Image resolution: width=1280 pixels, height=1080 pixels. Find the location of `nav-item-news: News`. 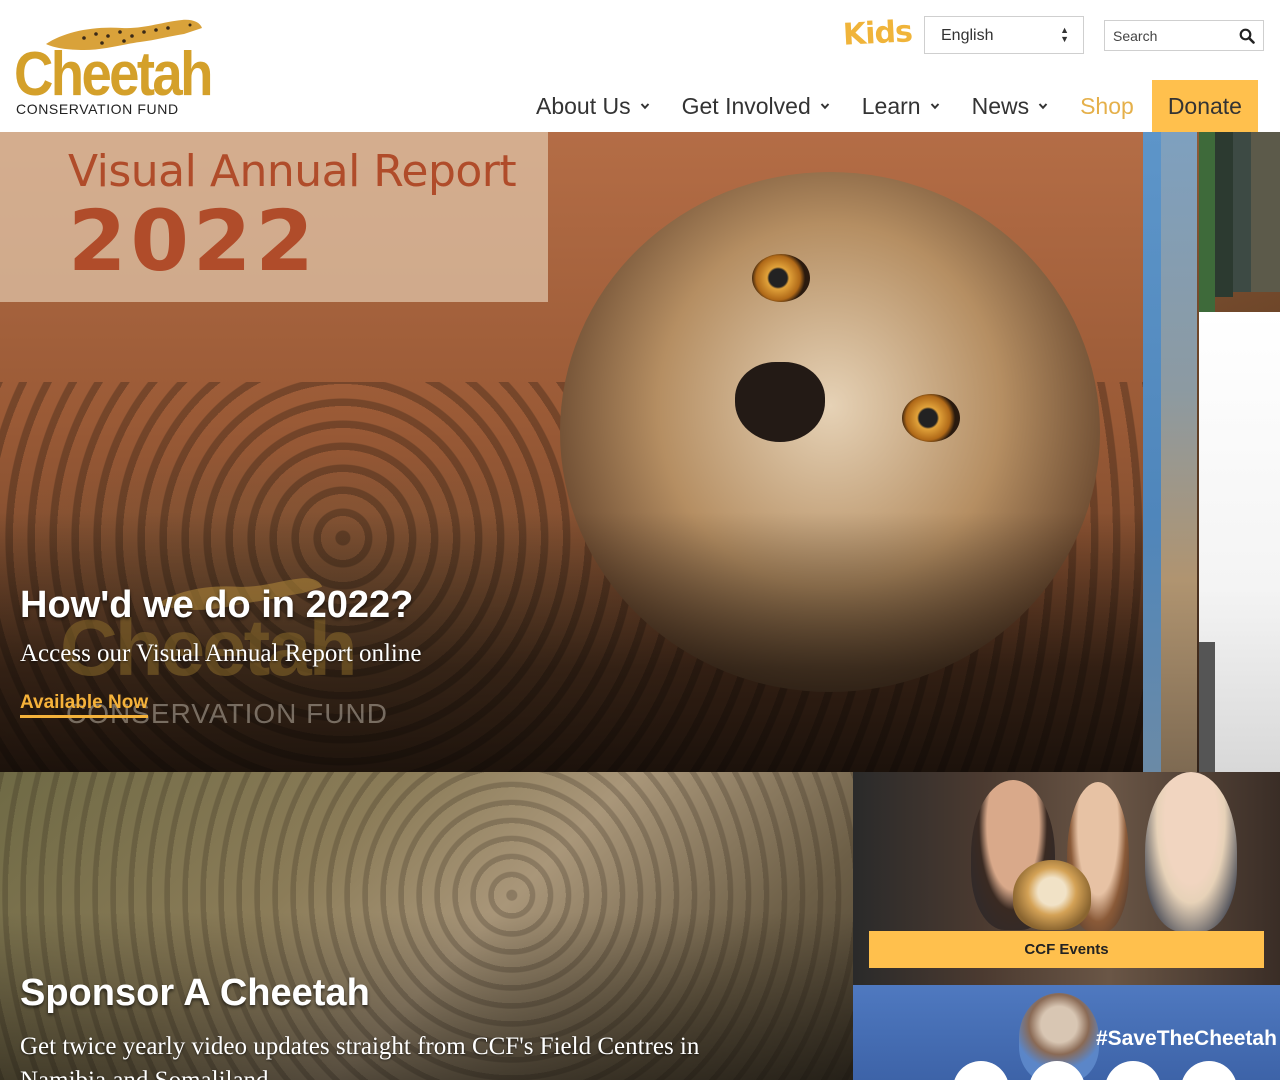

nav-item-news: News is located at coordinates (1010, 106).